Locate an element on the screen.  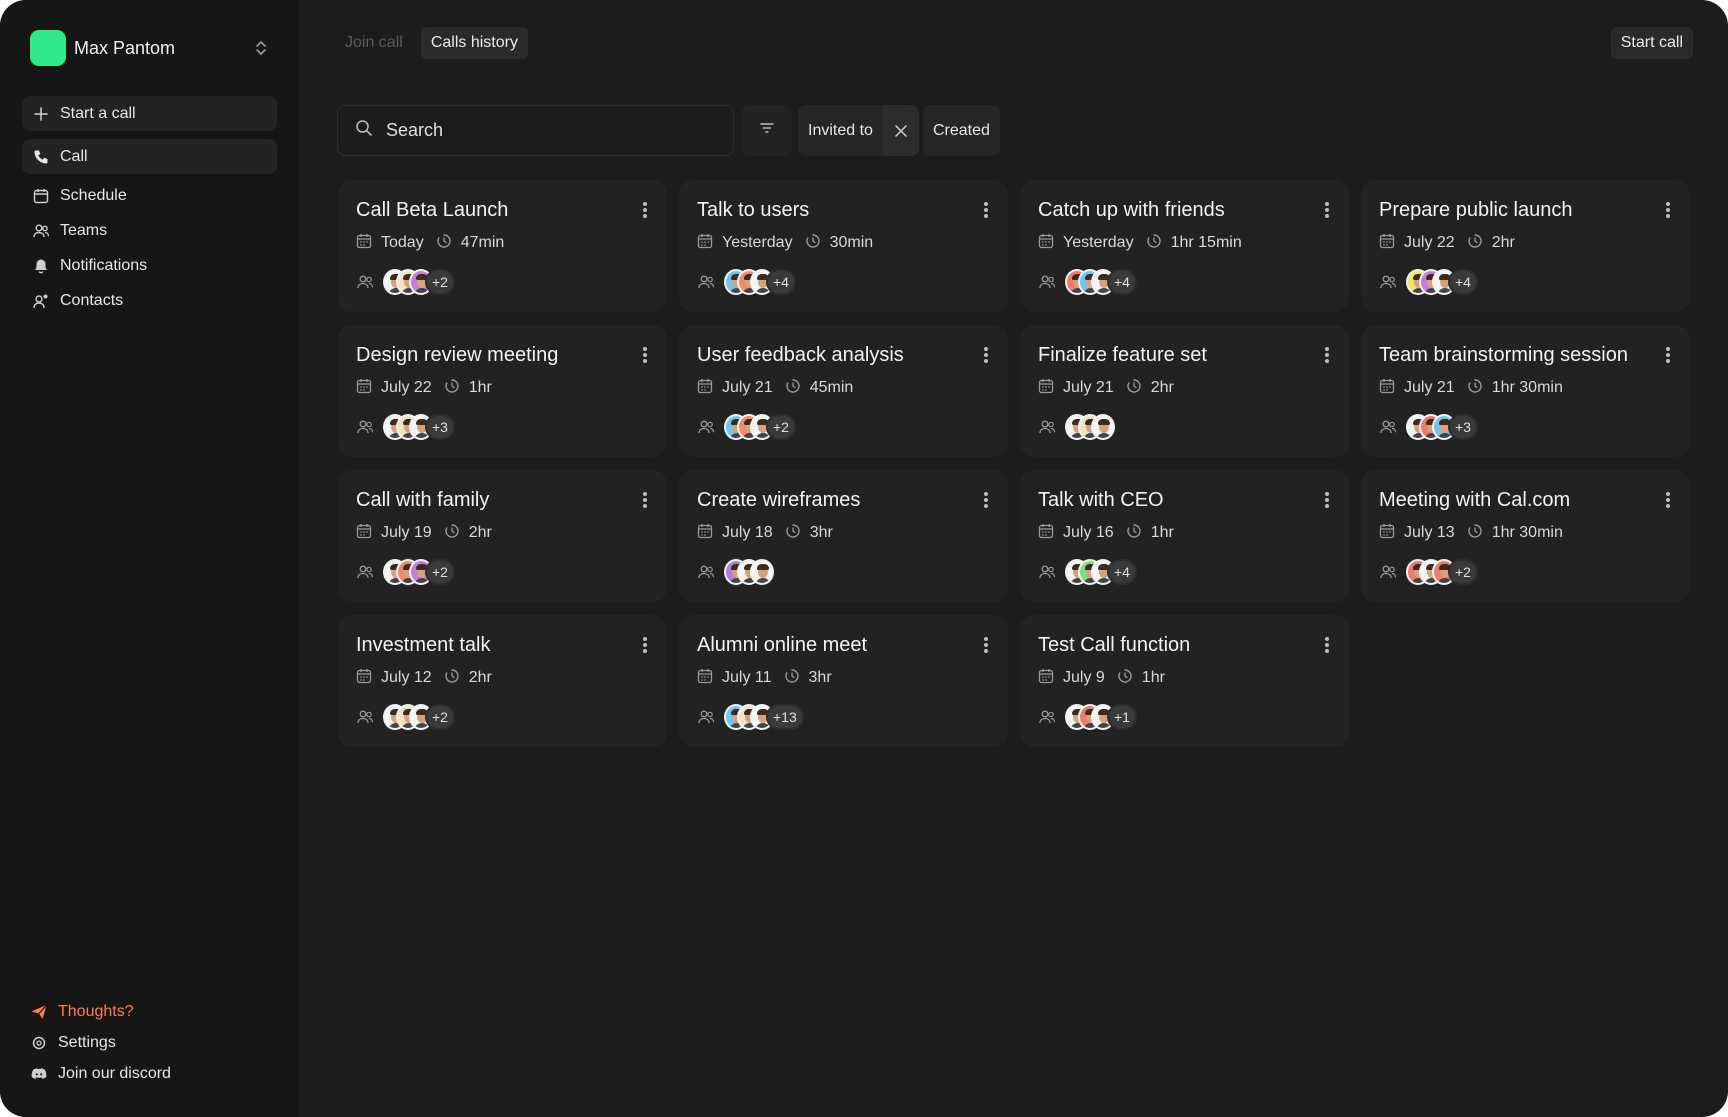
plus-icon is located at coordinates (41, 114).